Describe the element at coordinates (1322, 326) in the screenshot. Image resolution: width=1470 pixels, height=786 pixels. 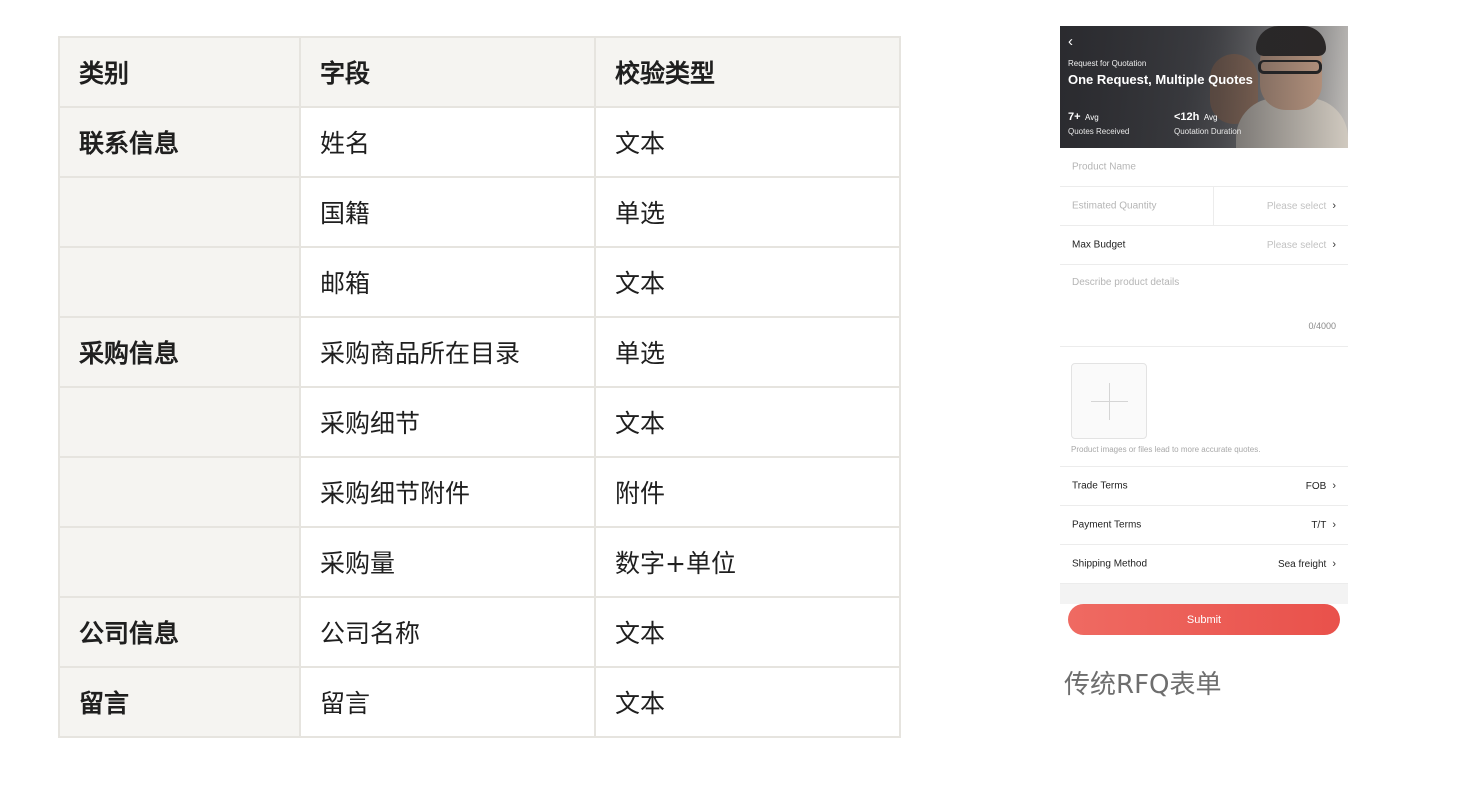
I see `character-counter: 0/4000` at that location.